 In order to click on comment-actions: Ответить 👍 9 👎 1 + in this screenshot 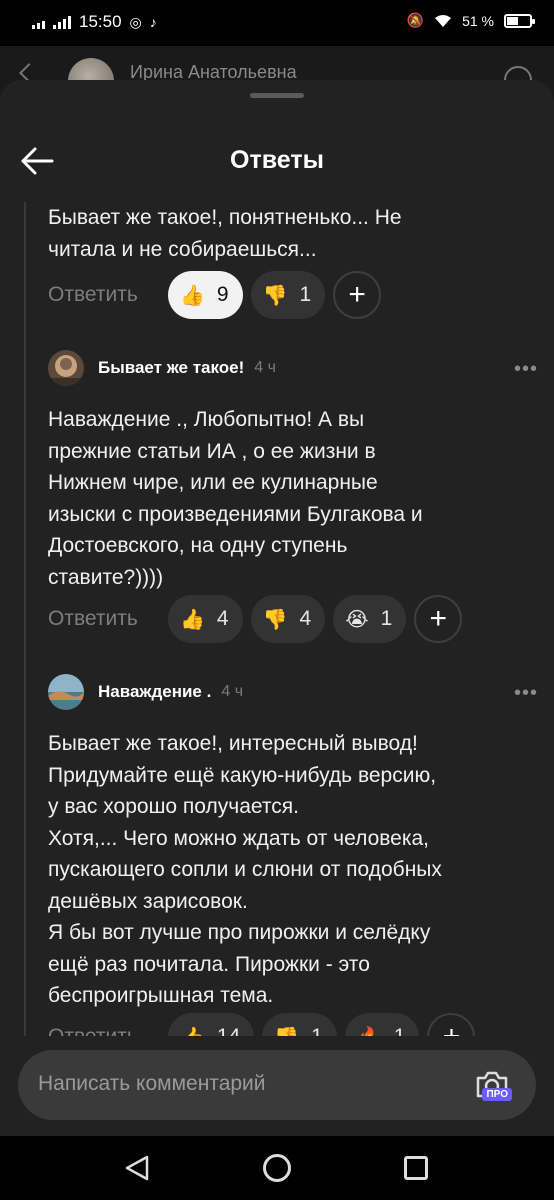, I will do `click(215, 295)`.